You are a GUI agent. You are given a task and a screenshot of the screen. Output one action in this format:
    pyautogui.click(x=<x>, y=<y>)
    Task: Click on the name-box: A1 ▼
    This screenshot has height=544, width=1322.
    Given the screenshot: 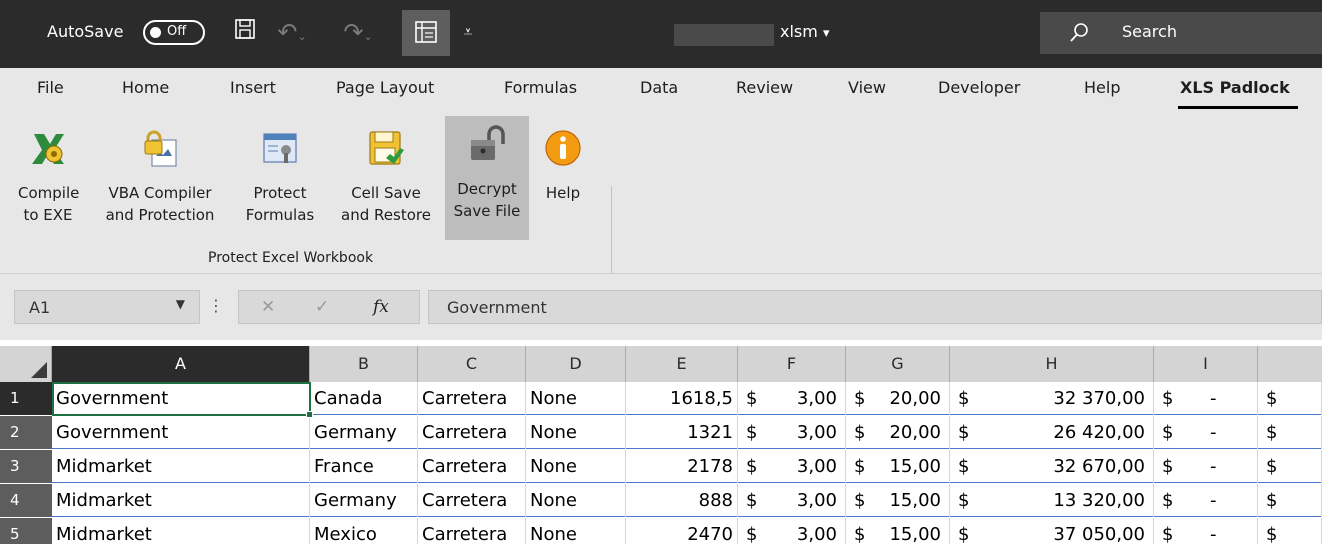 What is the action you would take?
    pyautogui.click(x=107, y=307)
    